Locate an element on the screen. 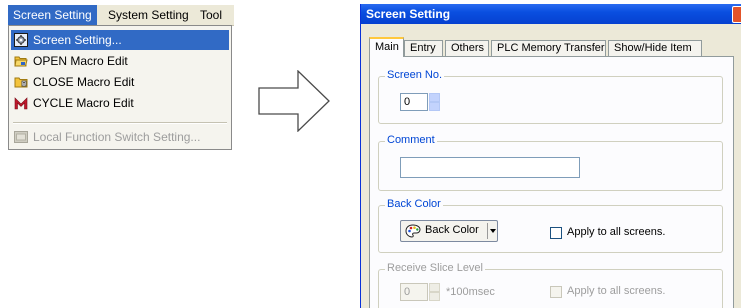 Image resolution: width=741 pixels, height=308 pixels. menu-item-cycle-macro: CYCLE Macro Edit is located at coordinates (120, 103).